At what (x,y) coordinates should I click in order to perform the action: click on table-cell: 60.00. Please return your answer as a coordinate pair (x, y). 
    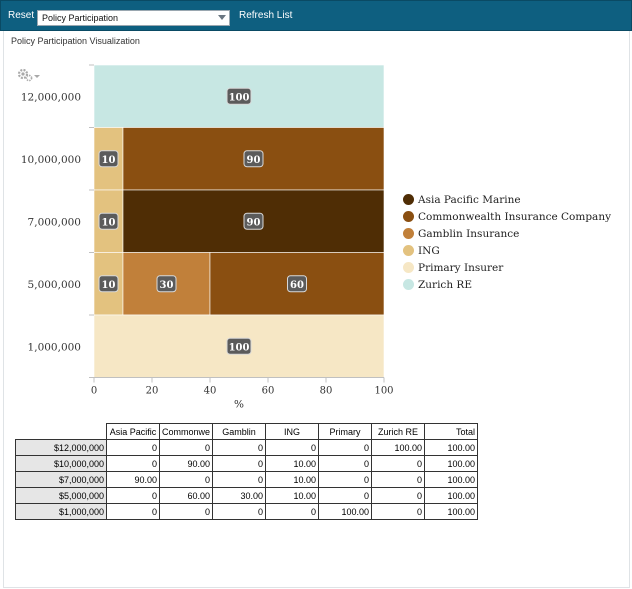
    Looking at the image, I should click on (186, 495).